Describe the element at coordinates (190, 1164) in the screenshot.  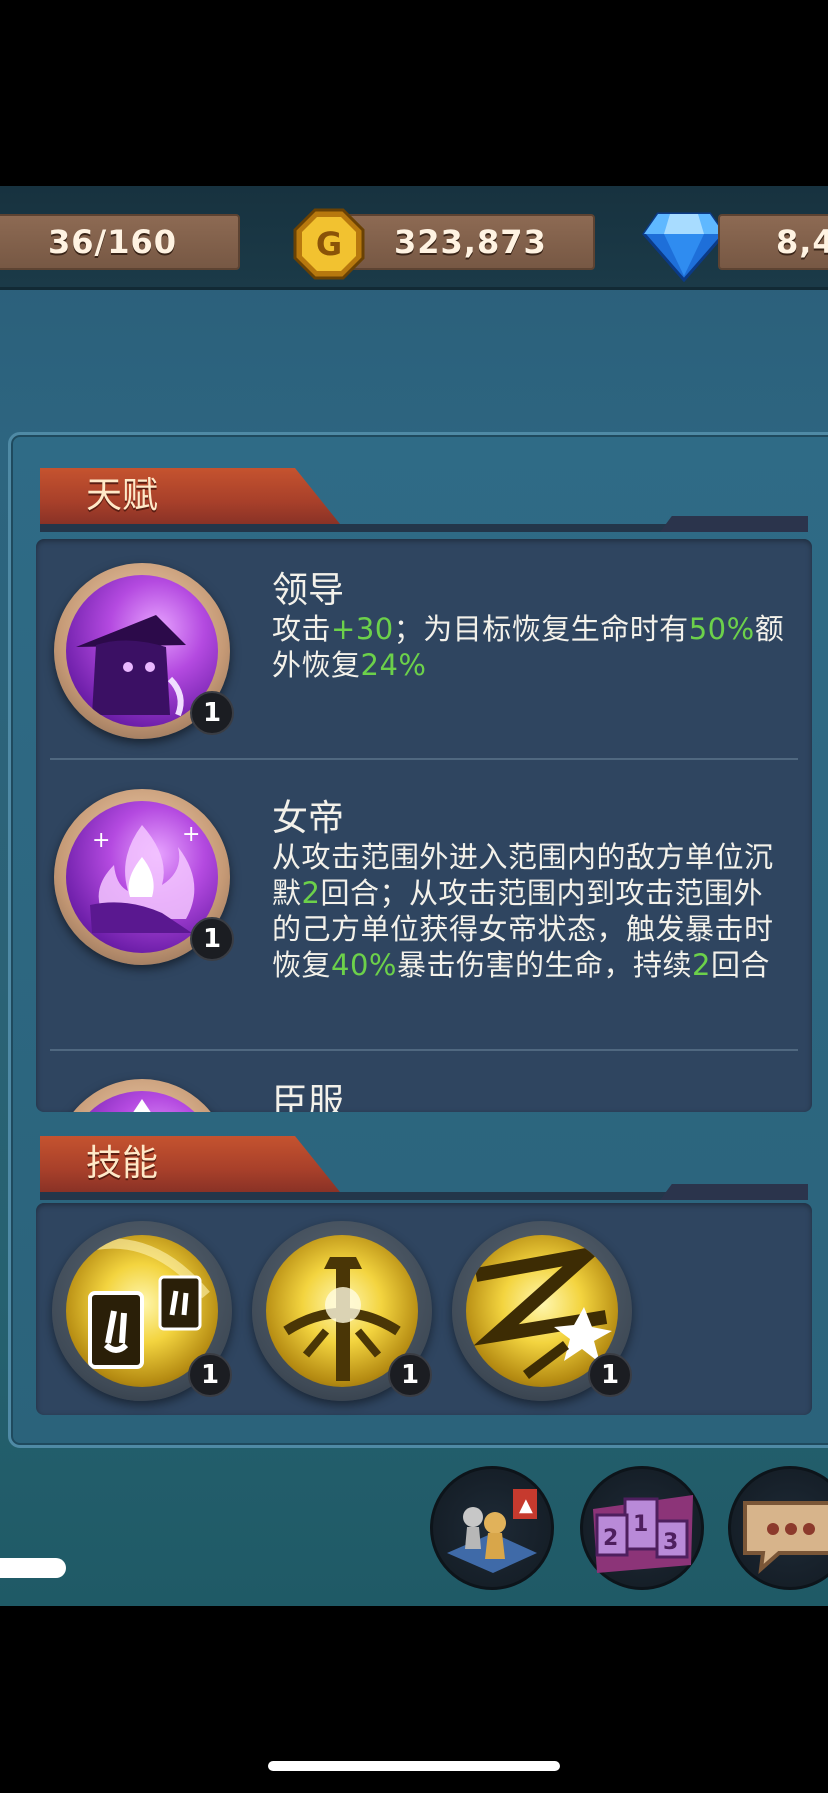
I see `skills-section-header: 技能` at that location.